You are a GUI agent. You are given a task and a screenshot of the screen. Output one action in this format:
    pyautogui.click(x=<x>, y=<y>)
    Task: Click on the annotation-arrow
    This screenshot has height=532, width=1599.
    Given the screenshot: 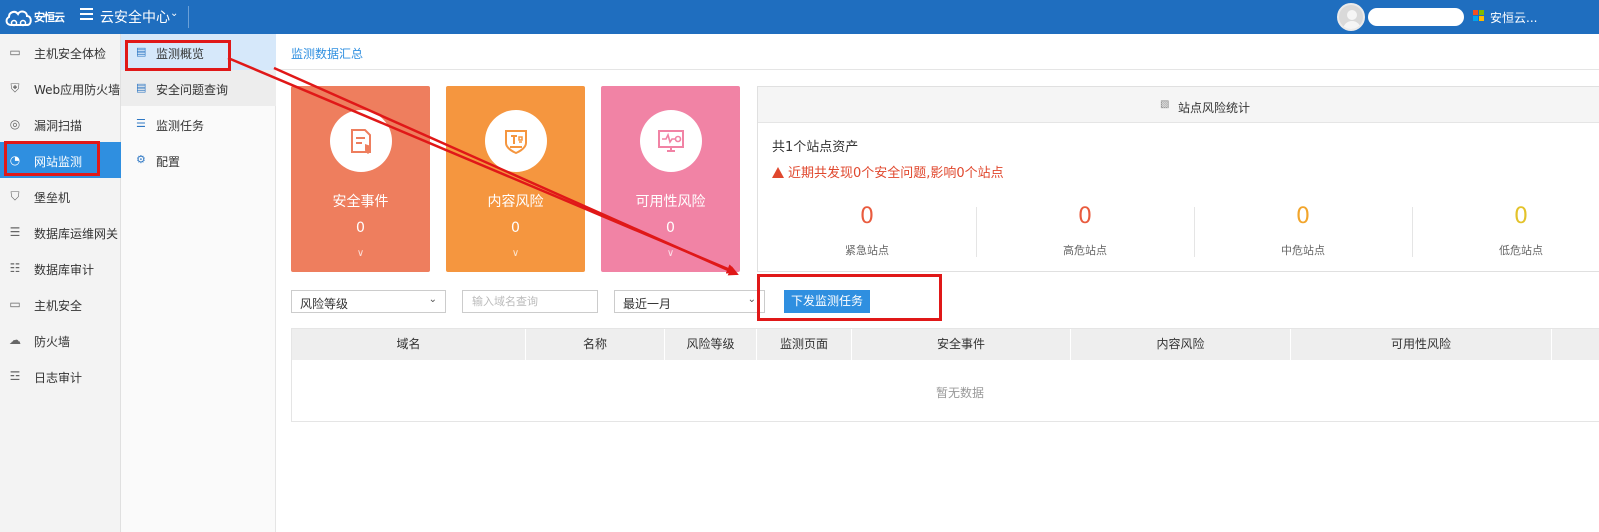 What is the action you would take?
    pyautogui.click(x=506, y=171)
    